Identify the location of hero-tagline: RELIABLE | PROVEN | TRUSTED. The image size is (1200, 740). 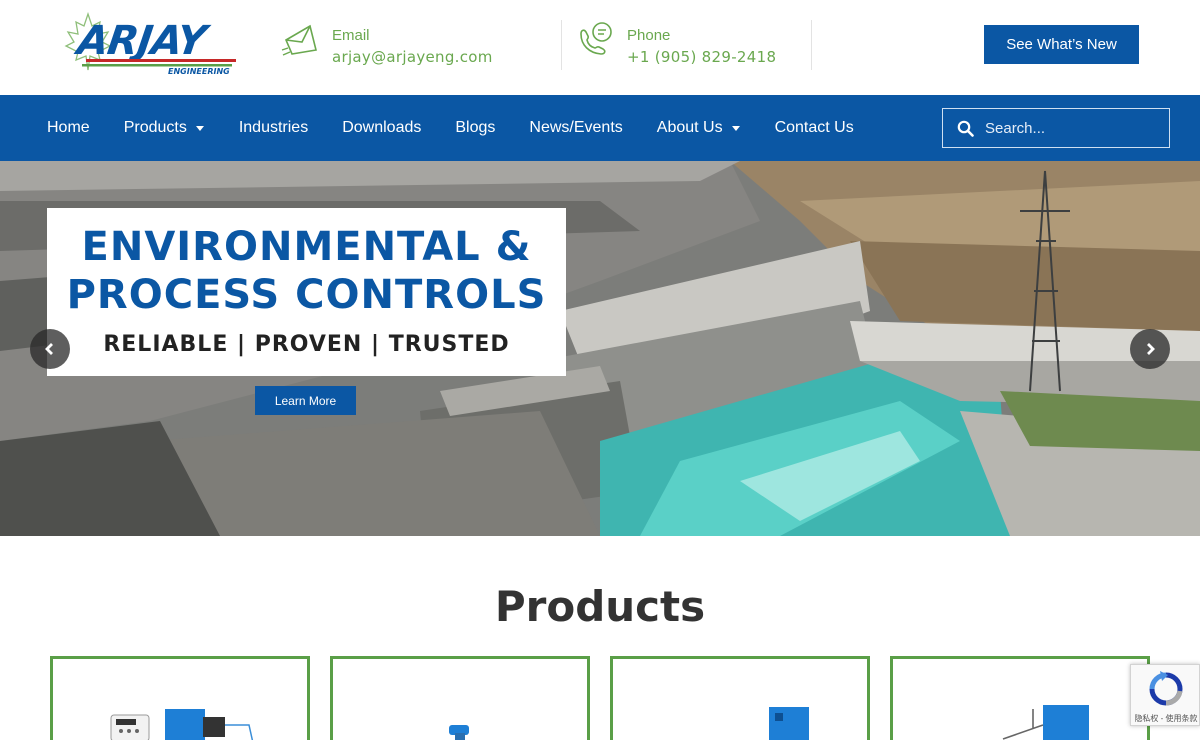
(306, 344).